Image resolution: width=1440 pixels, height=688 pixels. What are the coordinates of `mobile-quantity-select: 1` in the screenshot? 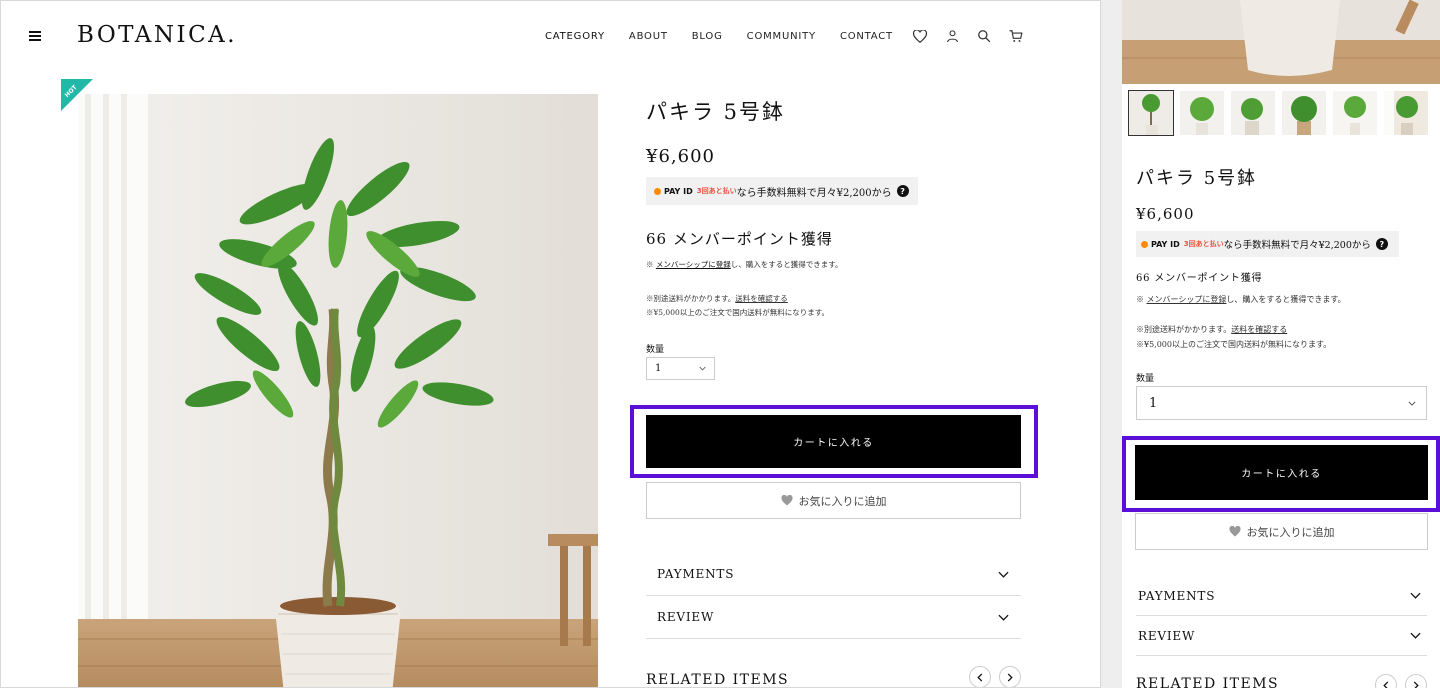 It's located at (1281, 403).